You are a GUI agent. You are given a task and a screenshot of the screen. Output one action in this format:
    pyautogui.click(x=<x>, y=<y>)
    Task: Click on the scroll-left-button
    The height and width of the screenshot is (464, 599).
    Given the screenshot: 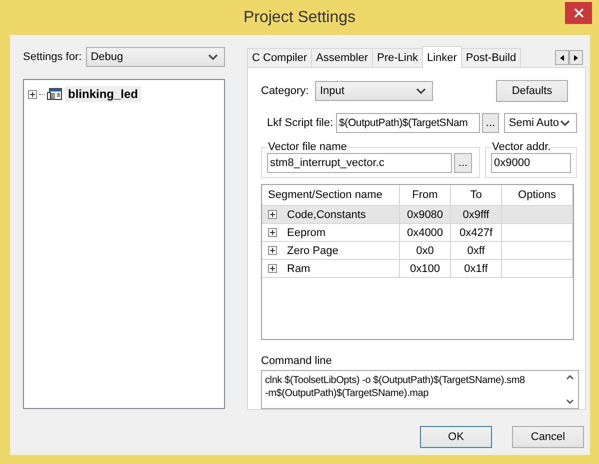 What is the action you would take?
    pyautogui.click(x=562, y=57)
    